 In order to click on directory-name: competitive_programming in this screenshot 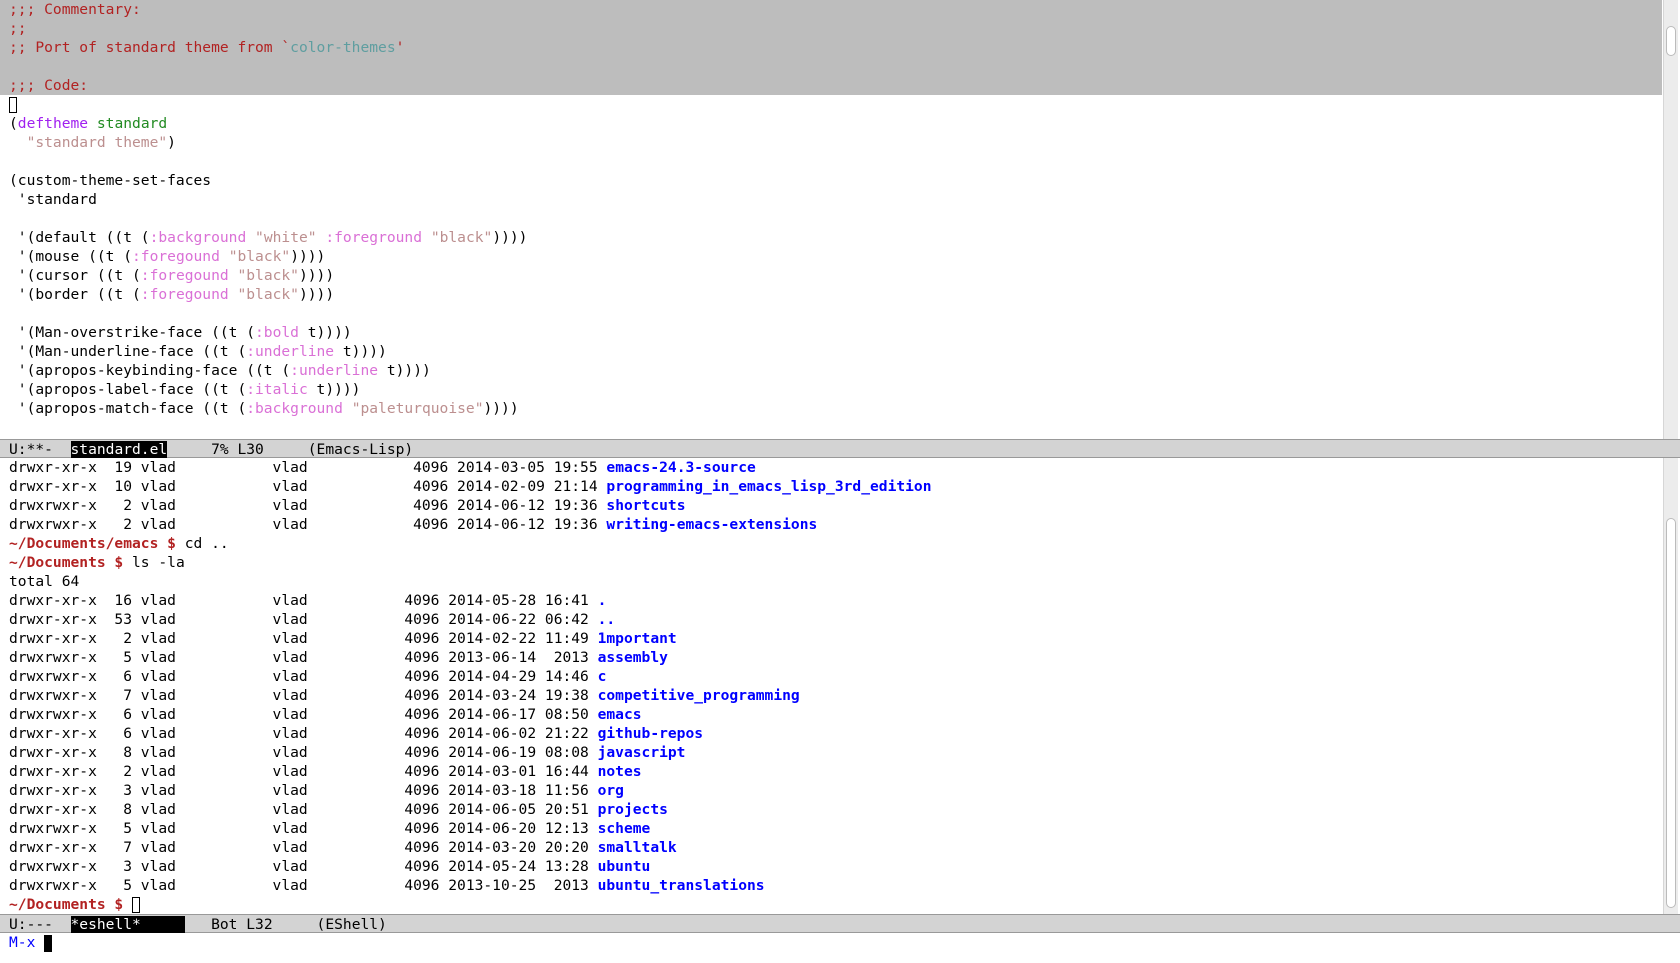, I will do `click(699, 695)`.